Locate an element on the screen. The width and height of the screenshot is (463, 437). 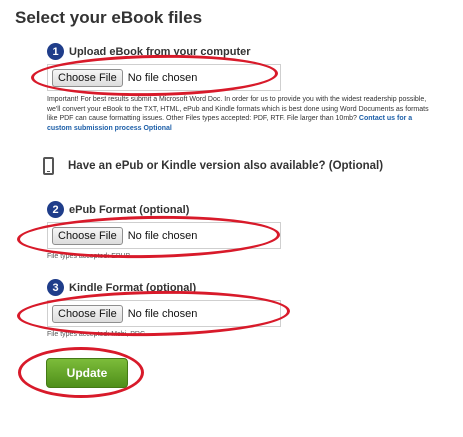
ebook-file-input: Choose File No file chosen is located at coordinates (164, 77).